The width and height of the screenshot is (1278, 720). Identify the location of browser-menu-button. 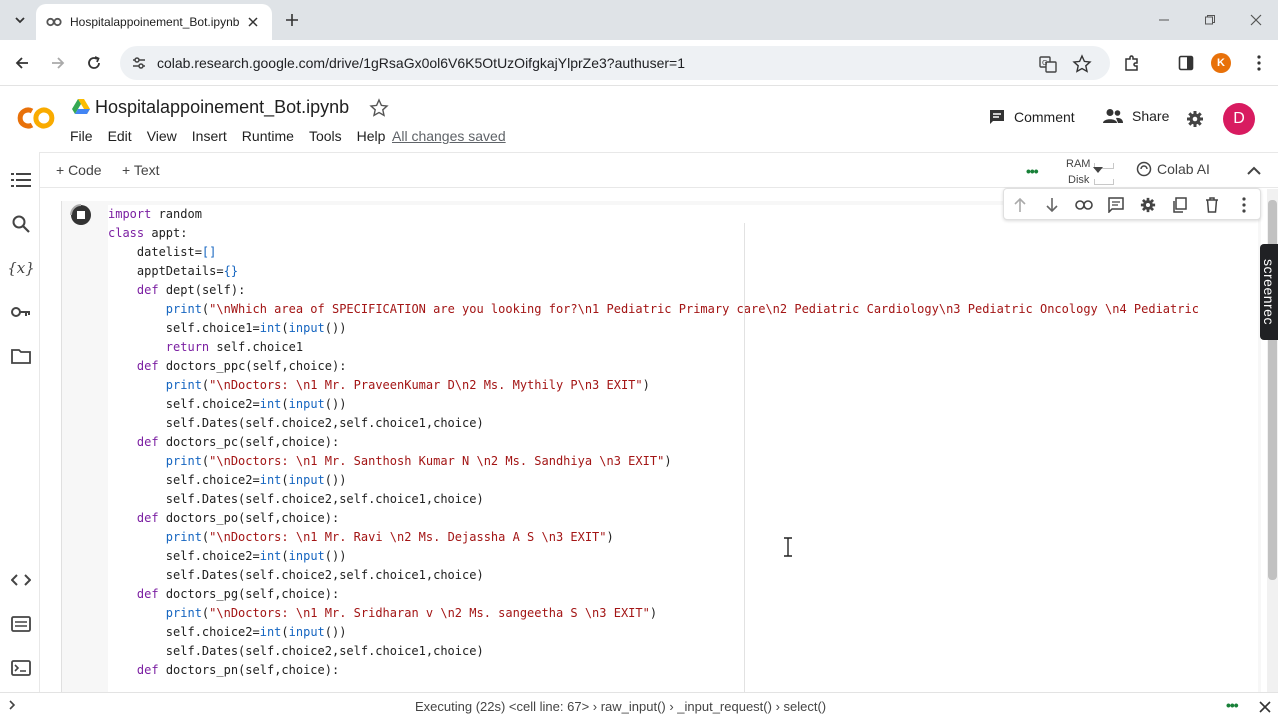
(1259, 63).